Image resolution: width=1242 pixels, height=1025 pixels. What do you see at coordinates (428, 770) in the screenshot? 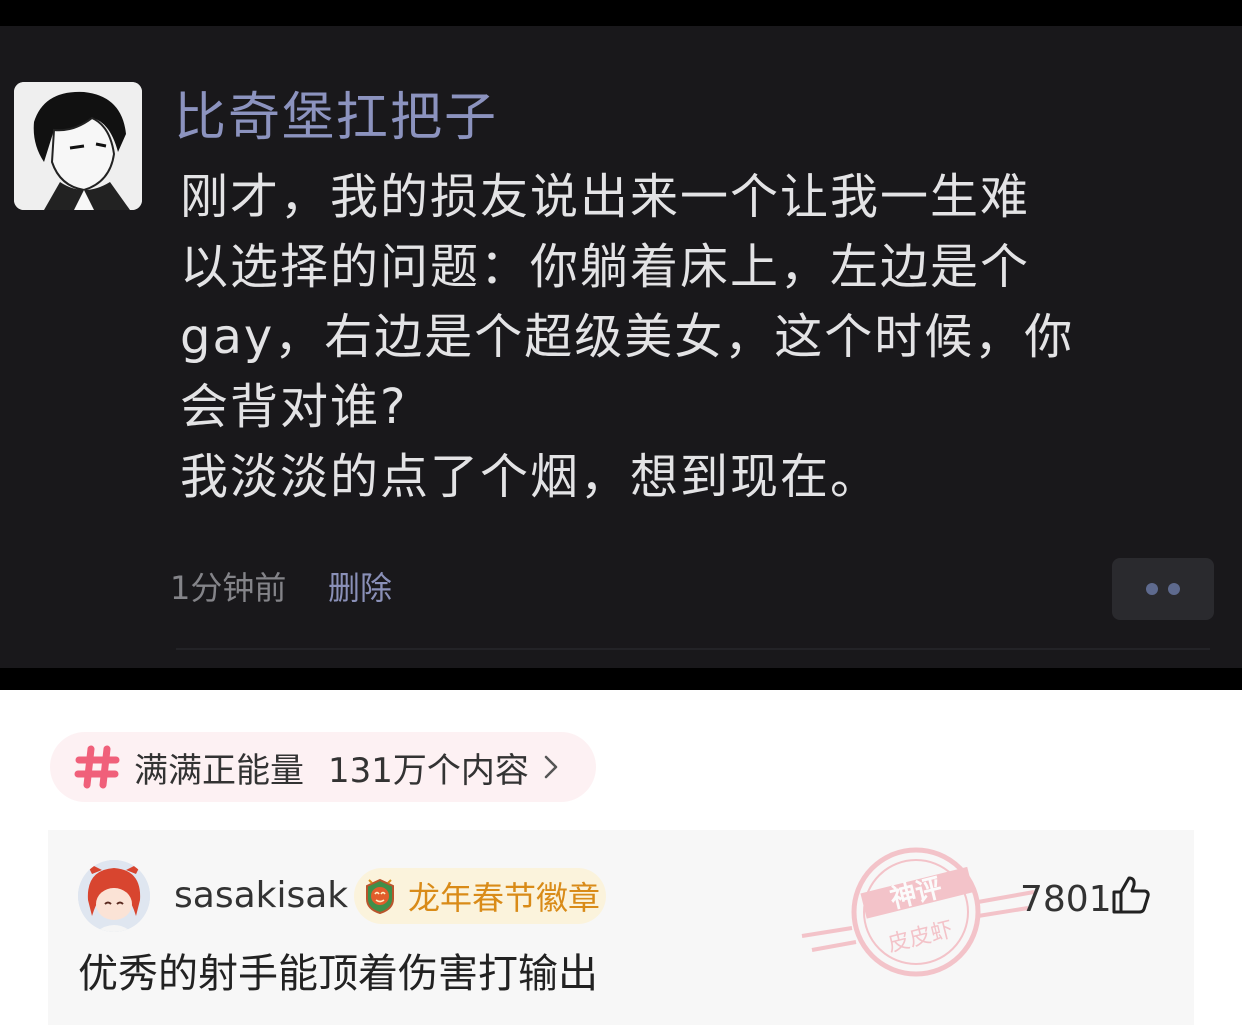
I see `topic-count: 131万个内容` at bounding box center [428, 770].